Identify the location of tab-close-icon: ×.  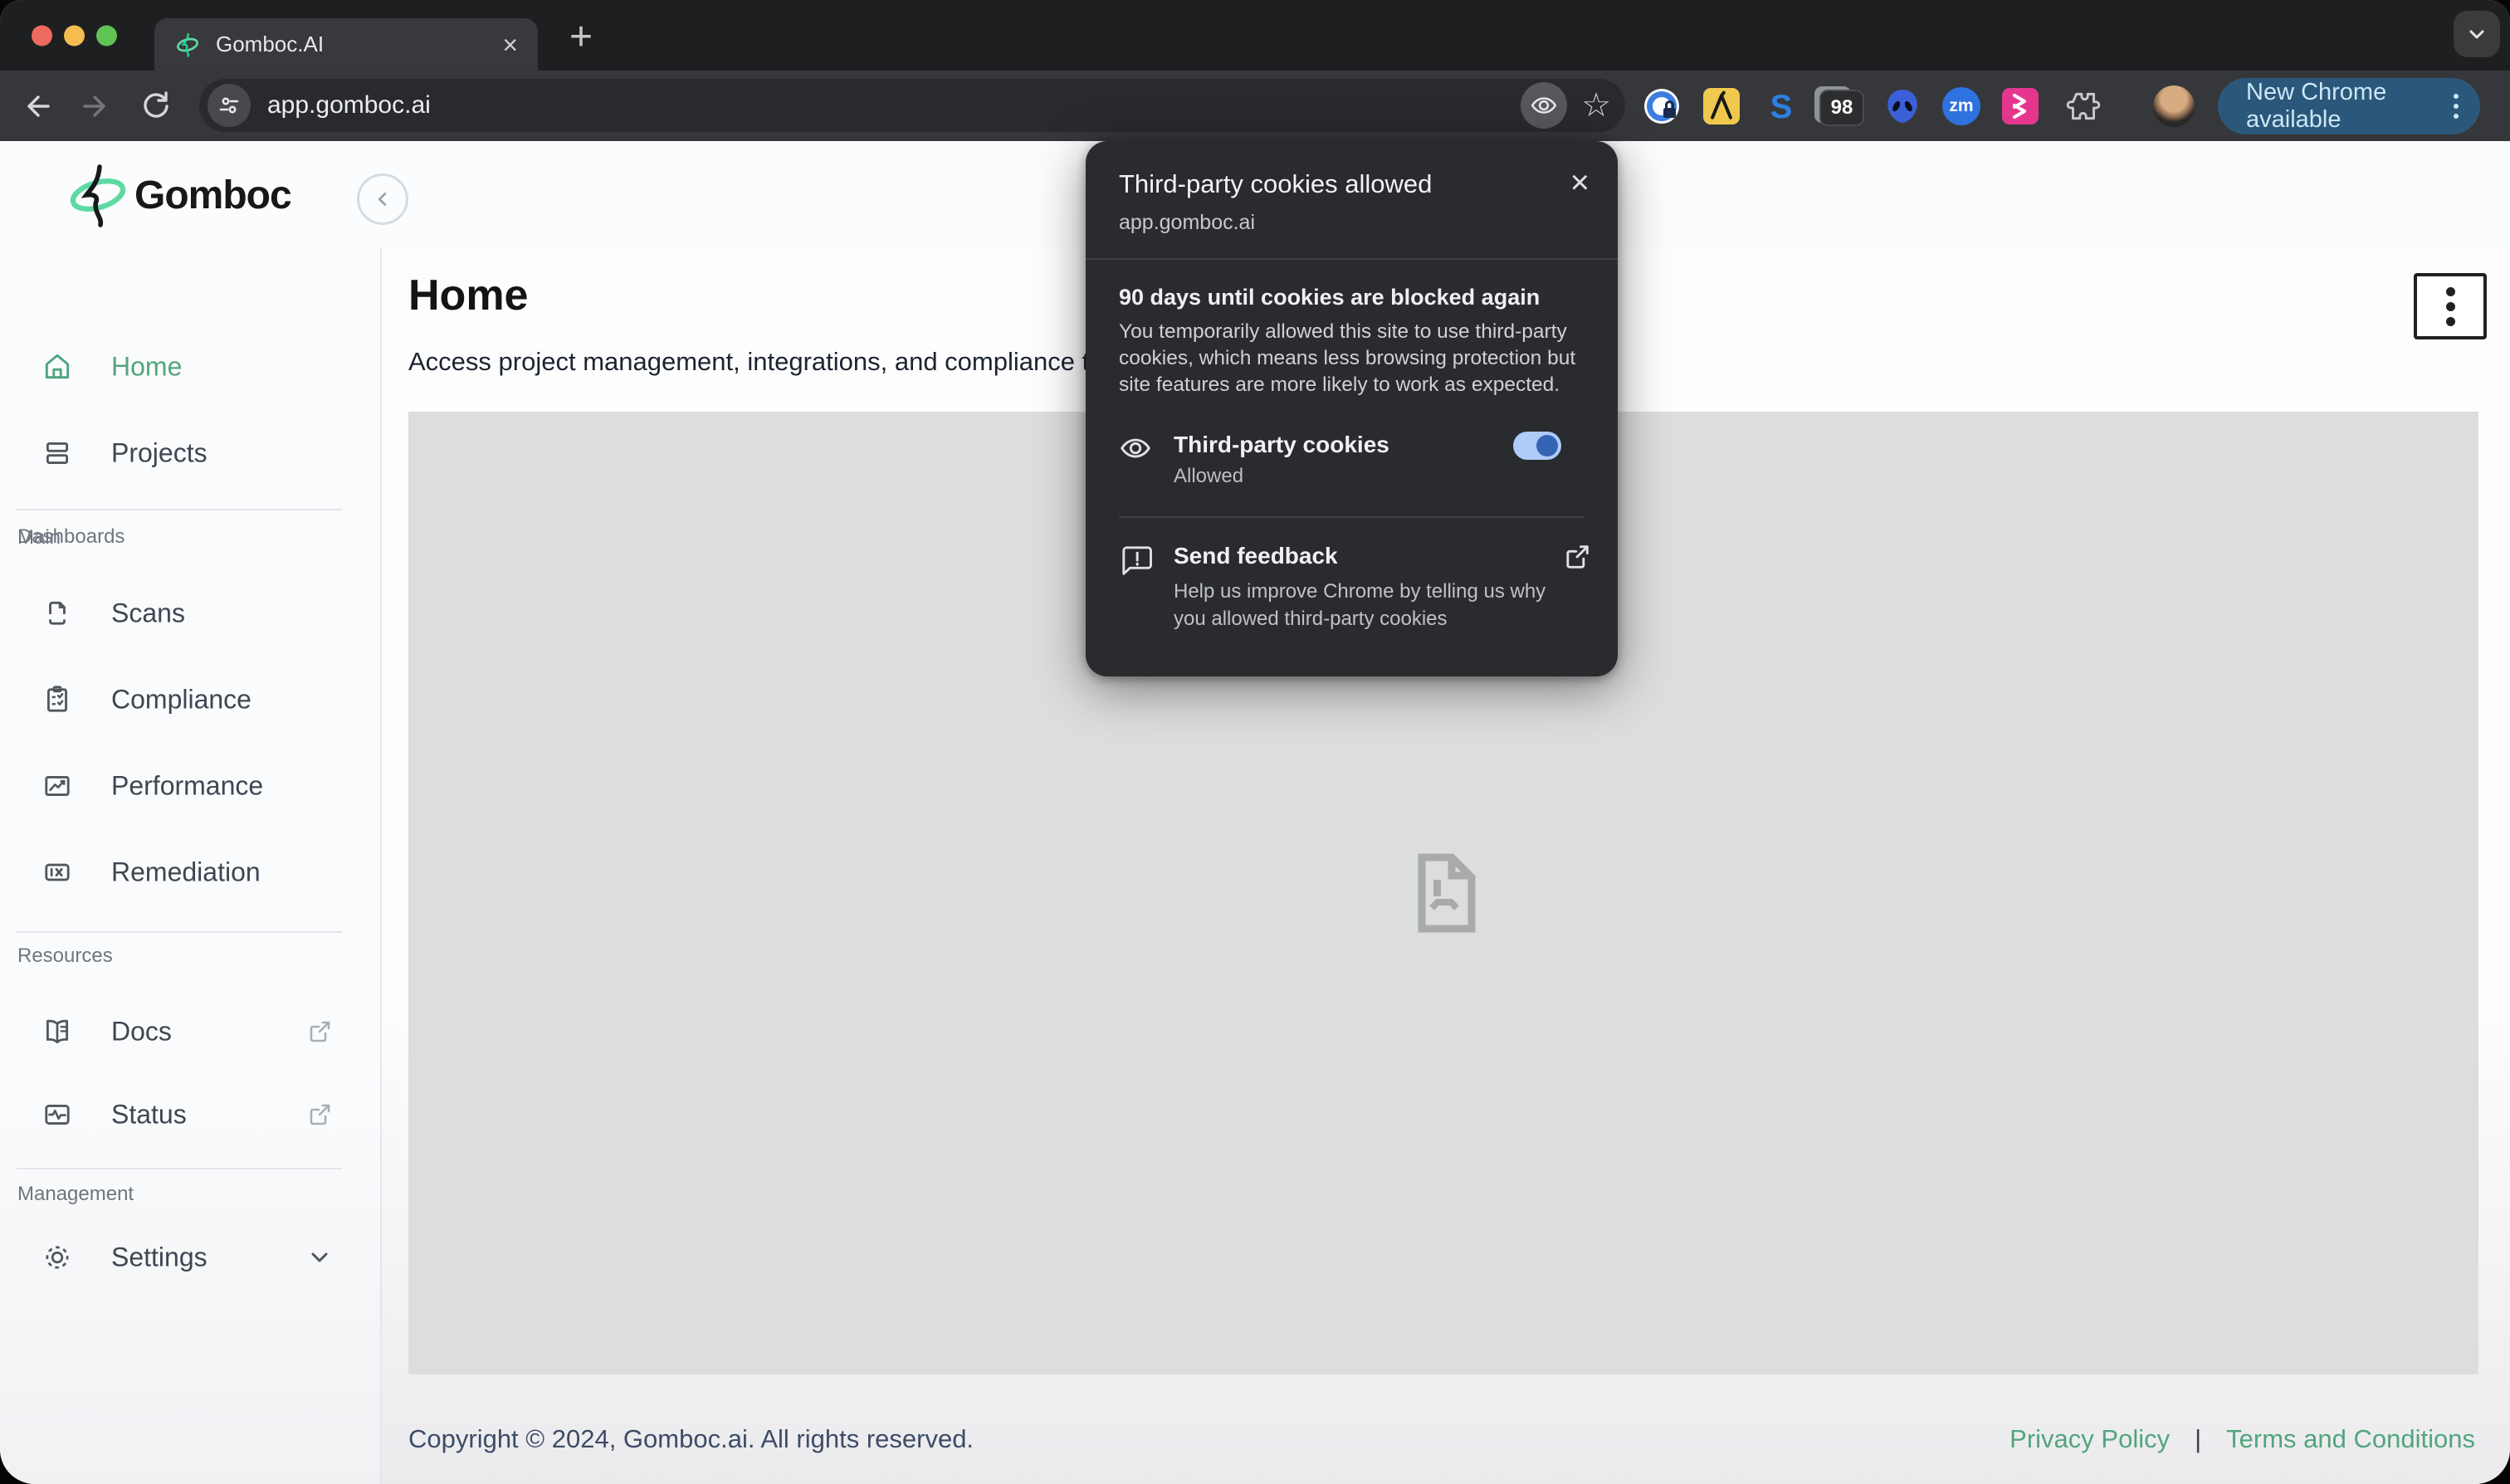
(510, 45).